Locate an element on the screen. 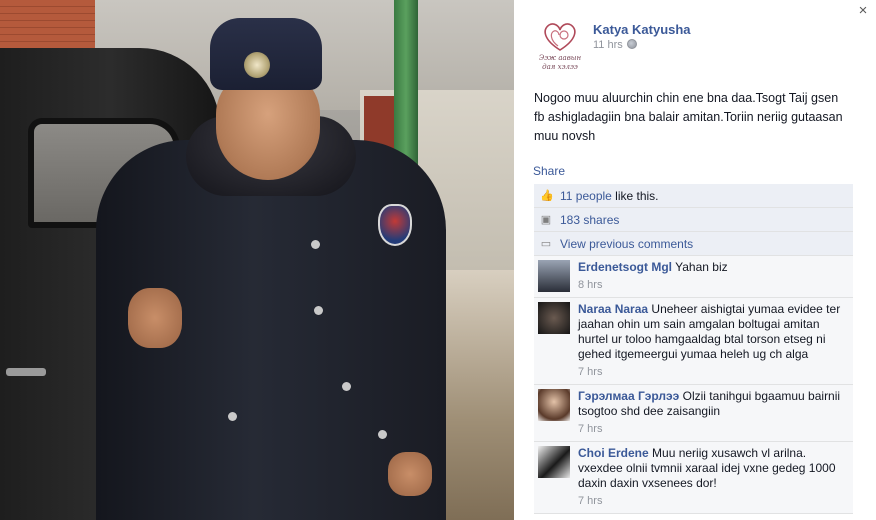  commenter-name: Erdenetsogt Mgl is located at coordinates (625, 267).